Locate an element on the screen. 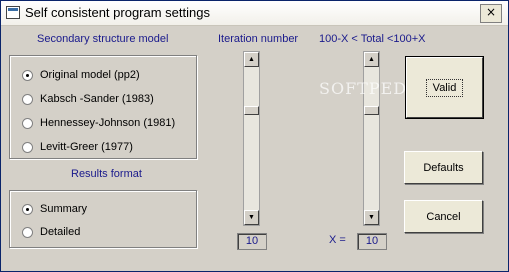  radio-summary: Summary is located at coordinates (54, 209).